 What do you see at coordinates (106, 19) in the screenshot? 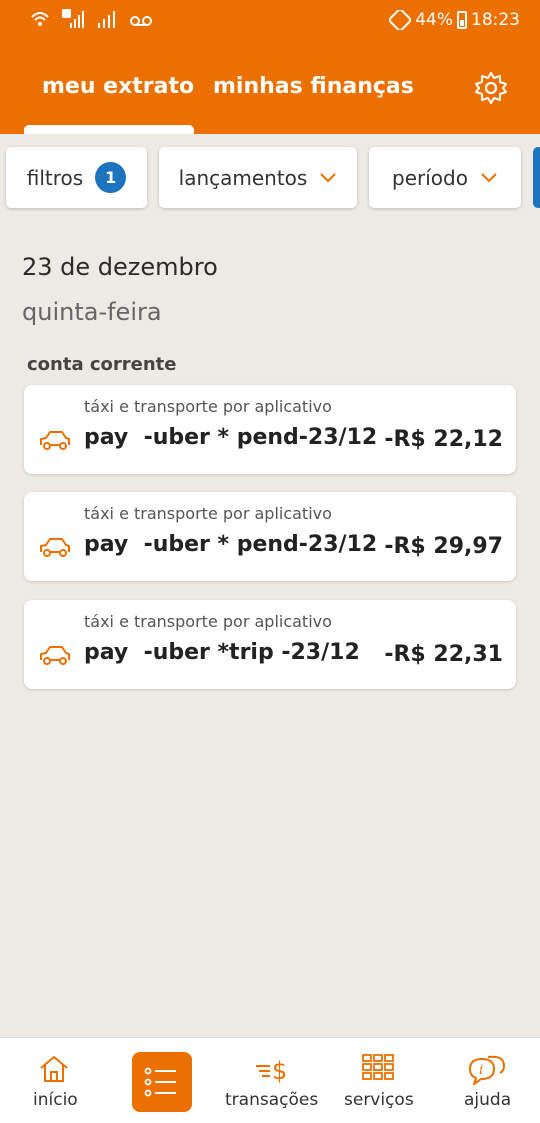
I see `signal-icon-sim2` at bounding box center [106, 19].